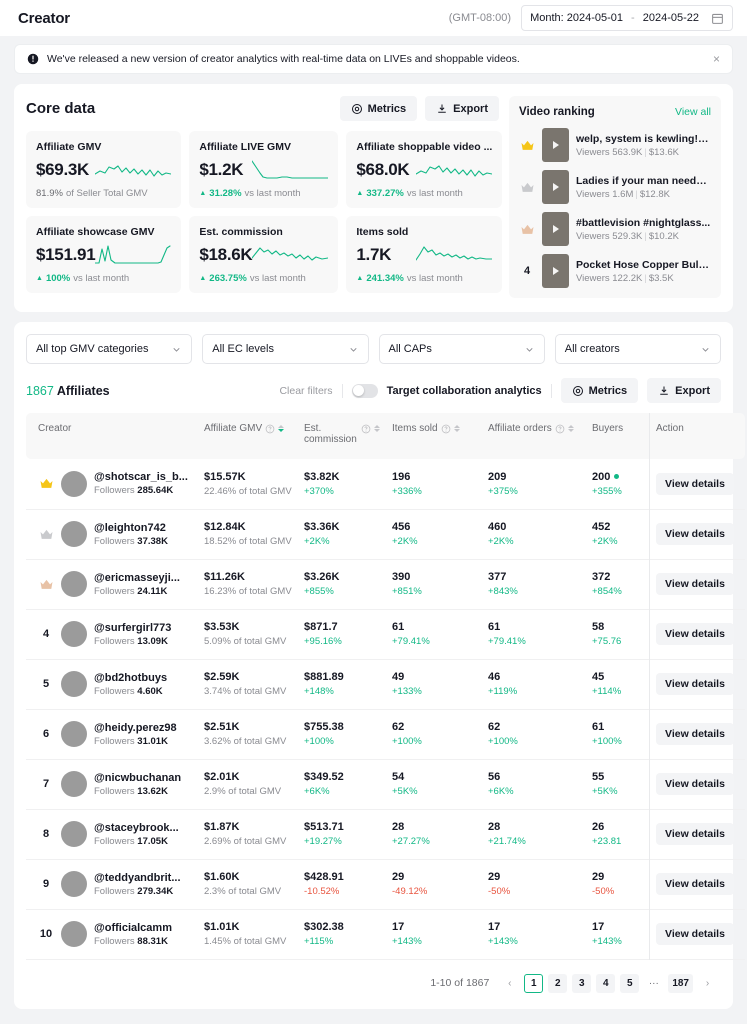 The image size is (747, 1024). Describe the element at coordinates (285, 349) in the screenshot. I see `filter-ec-levels: All EC levels` at that location.